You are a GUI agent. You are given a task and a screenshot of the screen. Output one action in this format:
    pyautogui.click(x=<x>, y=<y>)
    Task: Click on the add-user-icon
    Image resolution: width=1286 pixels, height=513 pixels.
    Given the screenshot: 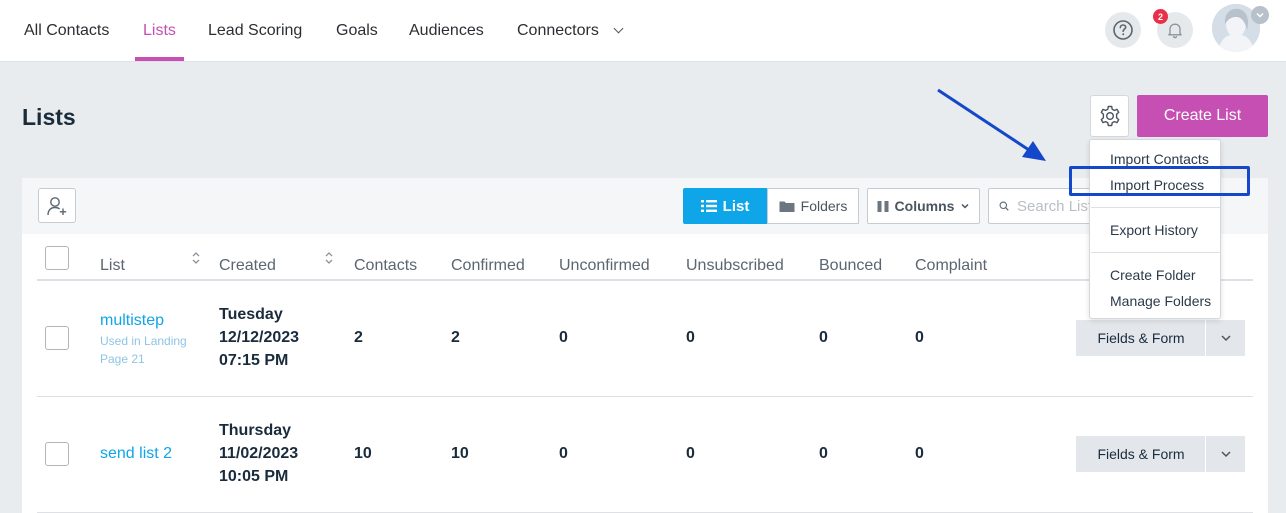 What is the action you would take?
    pyautogui.click(x=57, y=205)
    